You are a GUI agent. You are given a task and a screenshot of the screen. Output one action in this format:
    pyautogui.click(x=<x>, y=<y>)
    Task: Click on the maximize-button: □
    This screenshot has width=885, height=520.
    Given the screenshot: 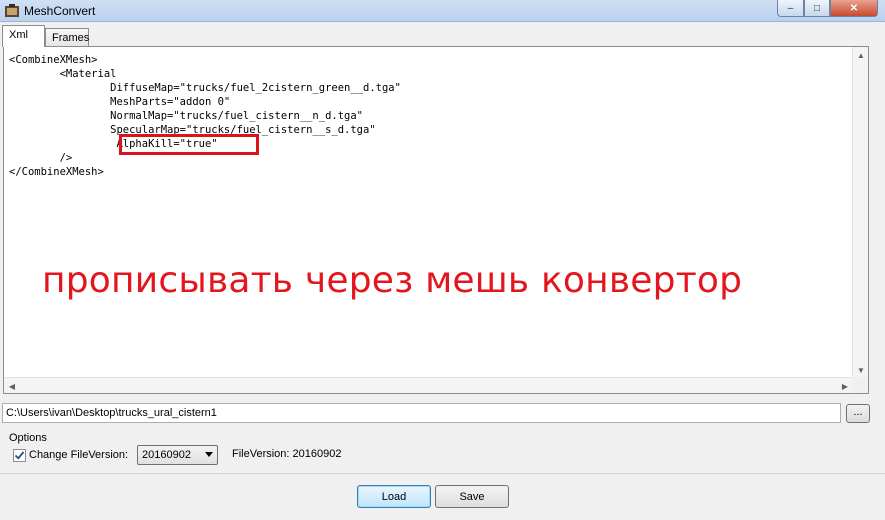 What is the action you would take?
    pyautogui.click(x=817, y=8)
    